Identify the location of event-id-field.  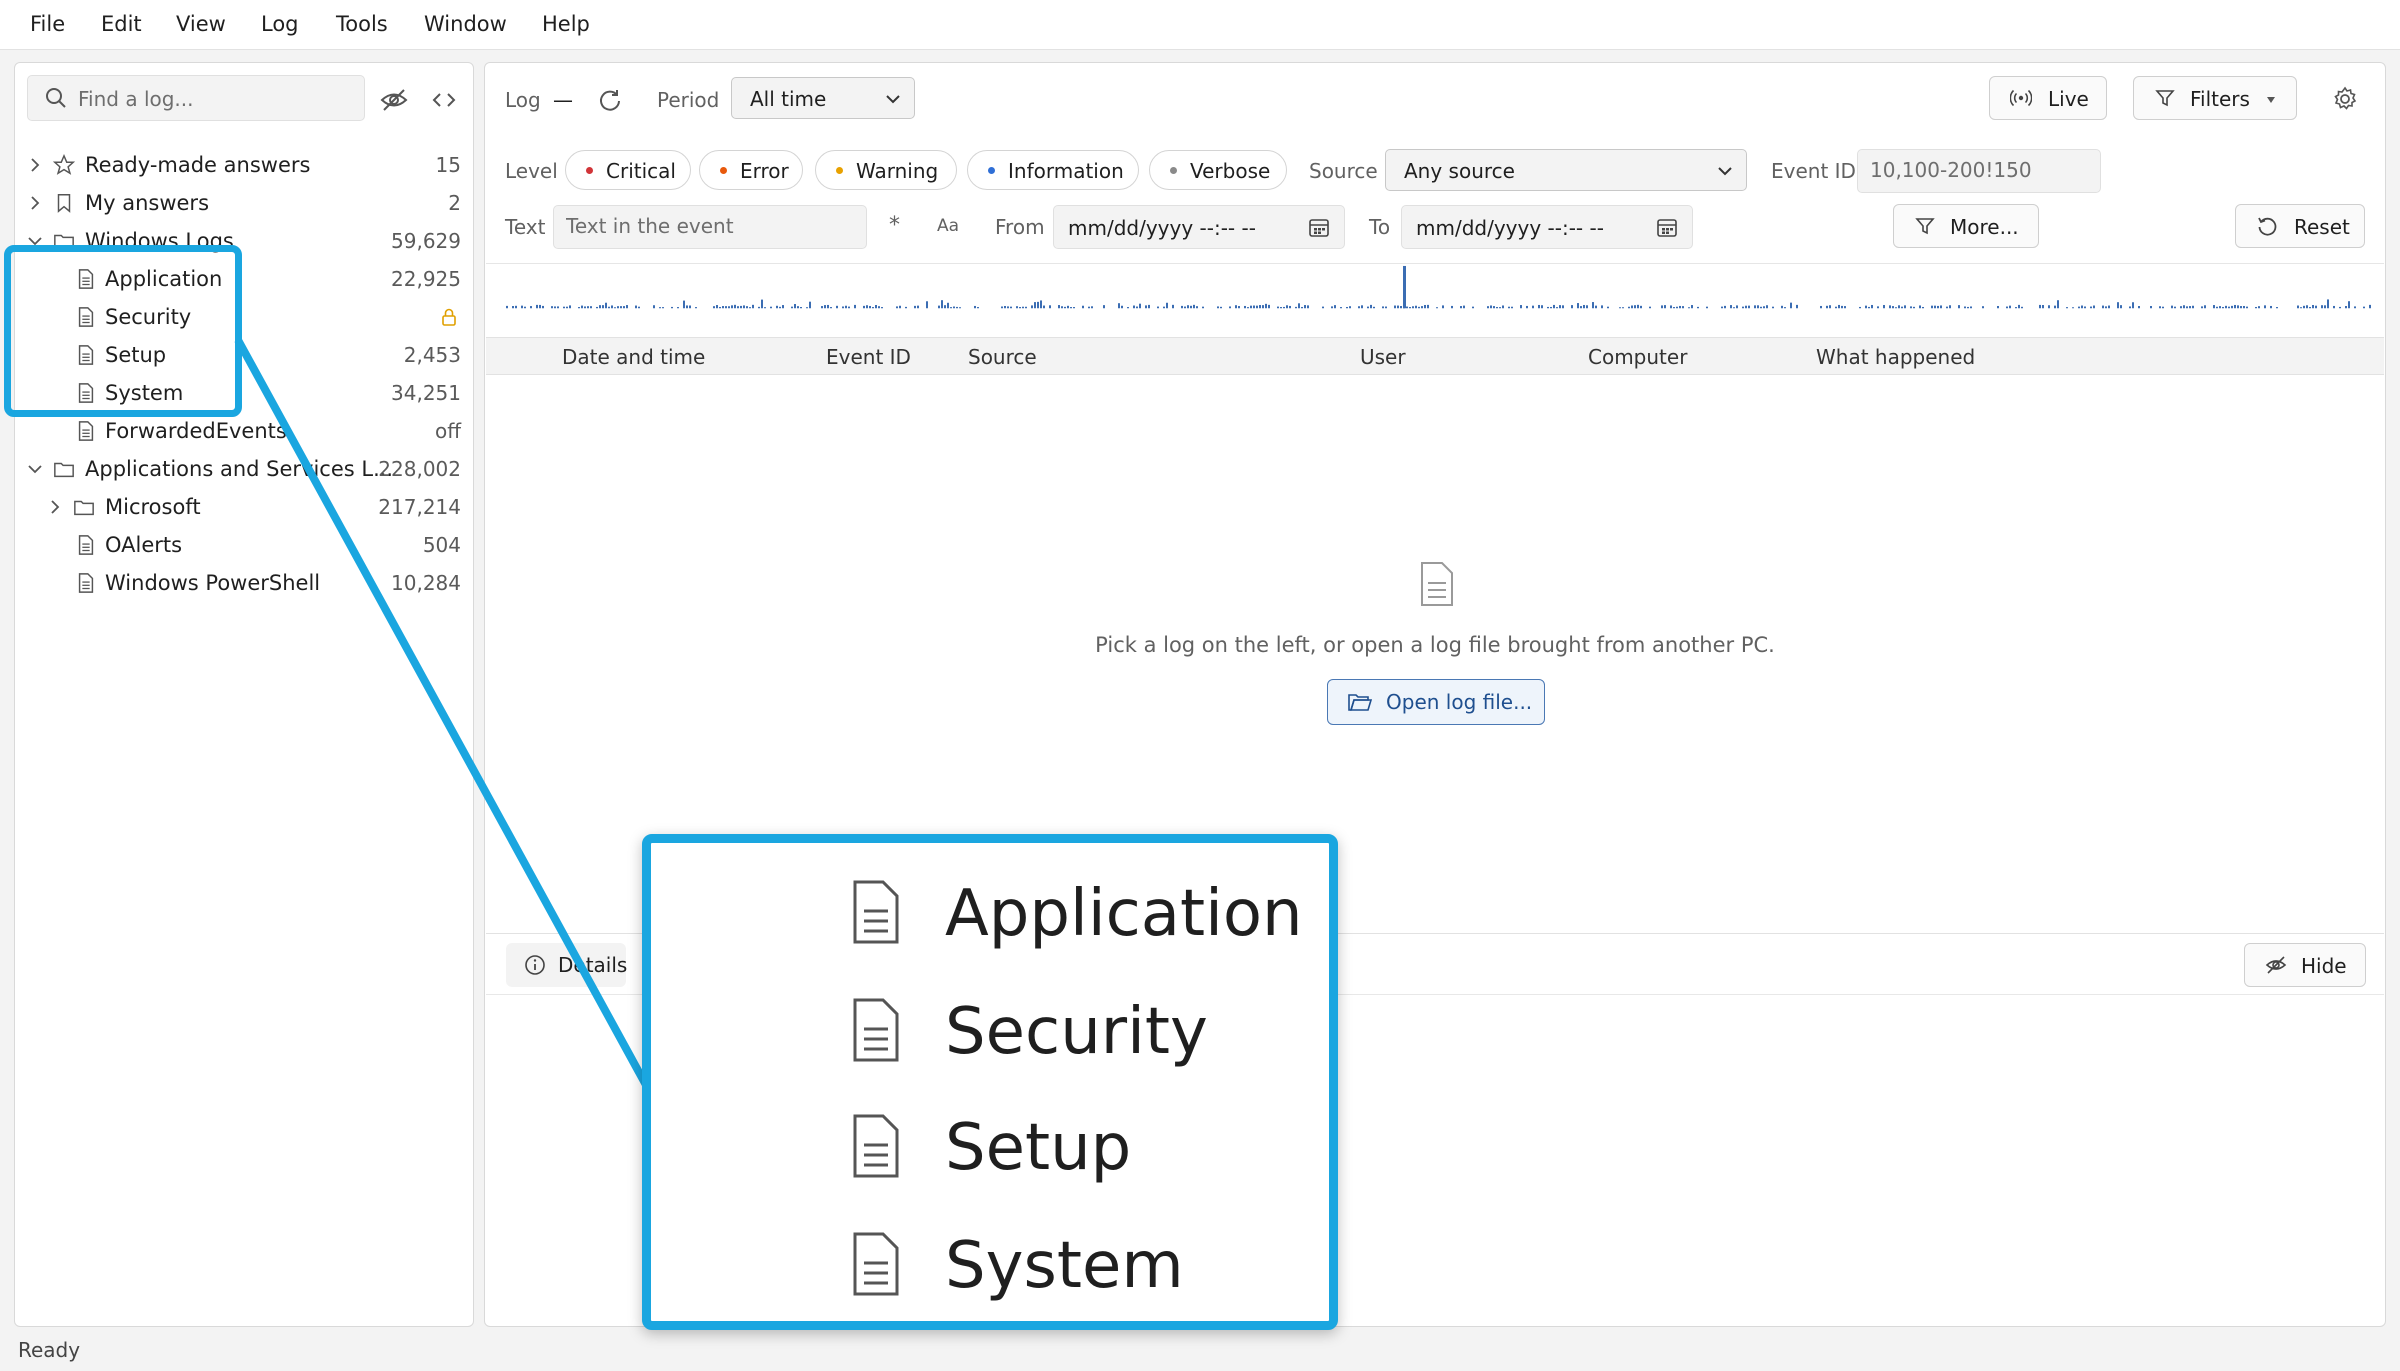
(1979, 171).